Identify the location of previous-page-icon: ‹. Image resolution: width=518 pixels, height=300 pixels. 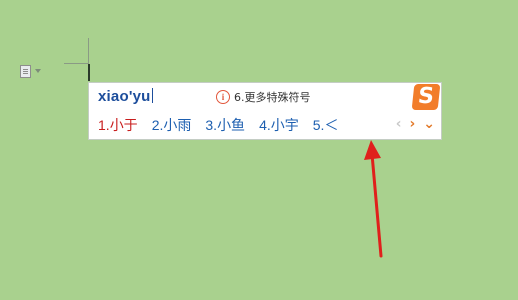
(399, 124).